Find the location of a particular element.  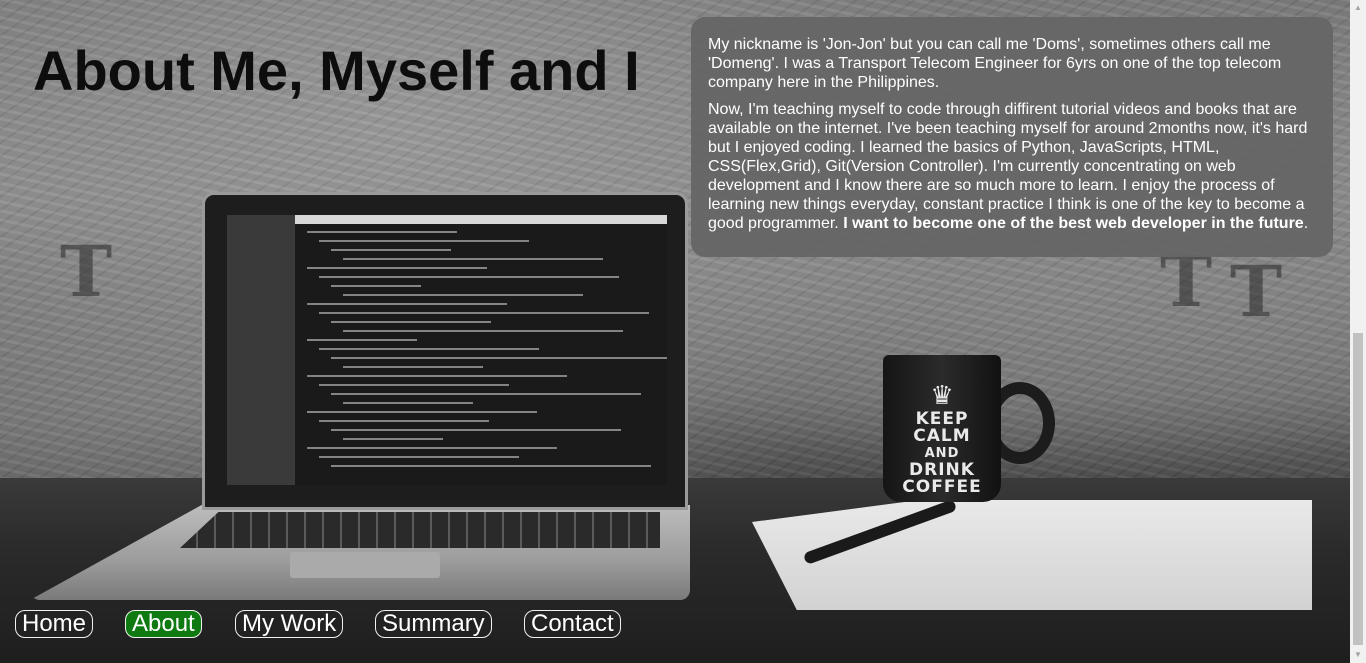

mug-text-2: CALM is located at coordinates (942, 436).